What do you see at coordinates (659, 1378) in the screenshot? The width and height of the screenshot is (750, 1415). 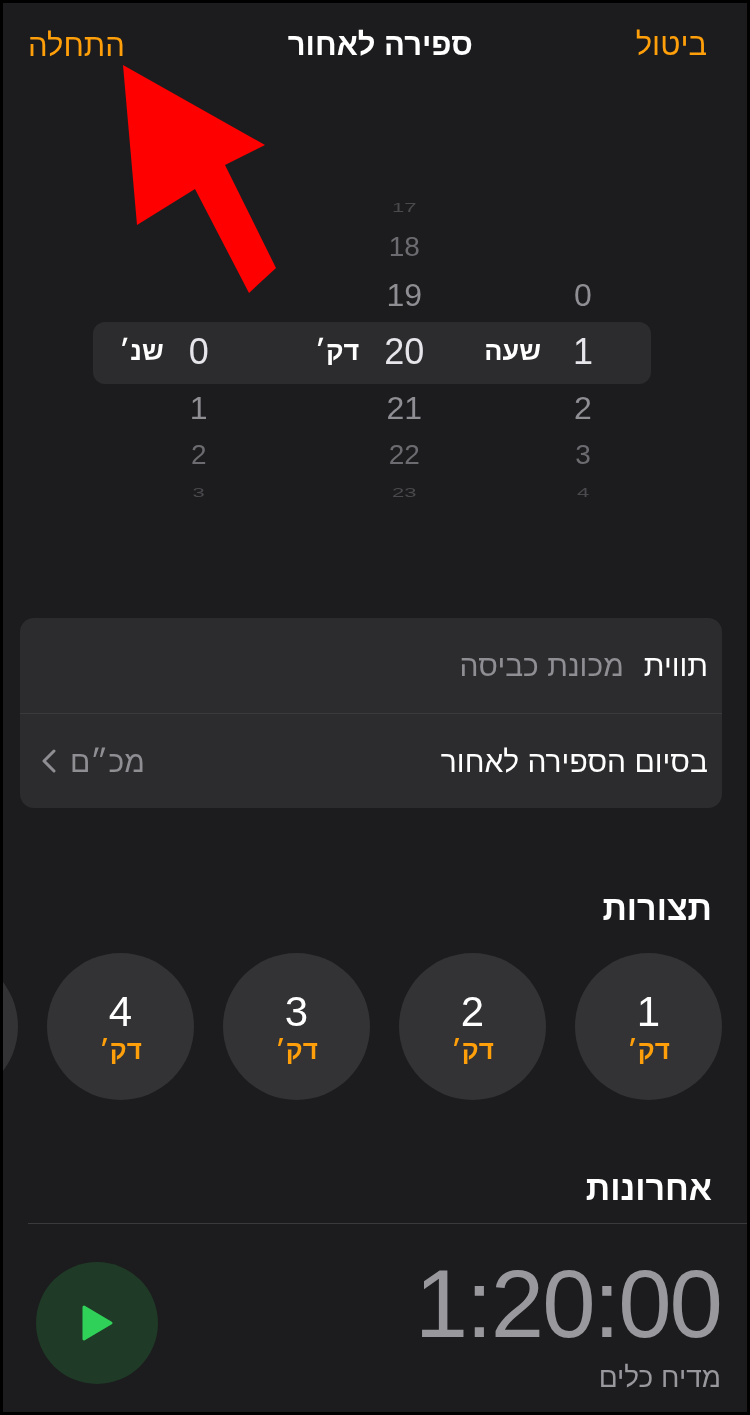 I see `recent-label: מדיח כלים` at bounding box center [659, 1378].